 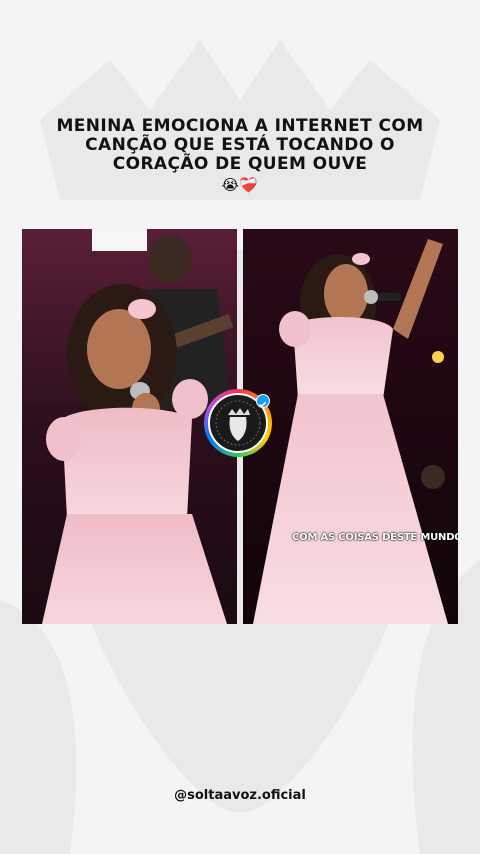 What do you see at coordinates (240, 145) in the screenshot?
I see `headline-line-2: CANÇÃO QUE ESTÁ TOCANDO O` at bounding box center [240, 145].